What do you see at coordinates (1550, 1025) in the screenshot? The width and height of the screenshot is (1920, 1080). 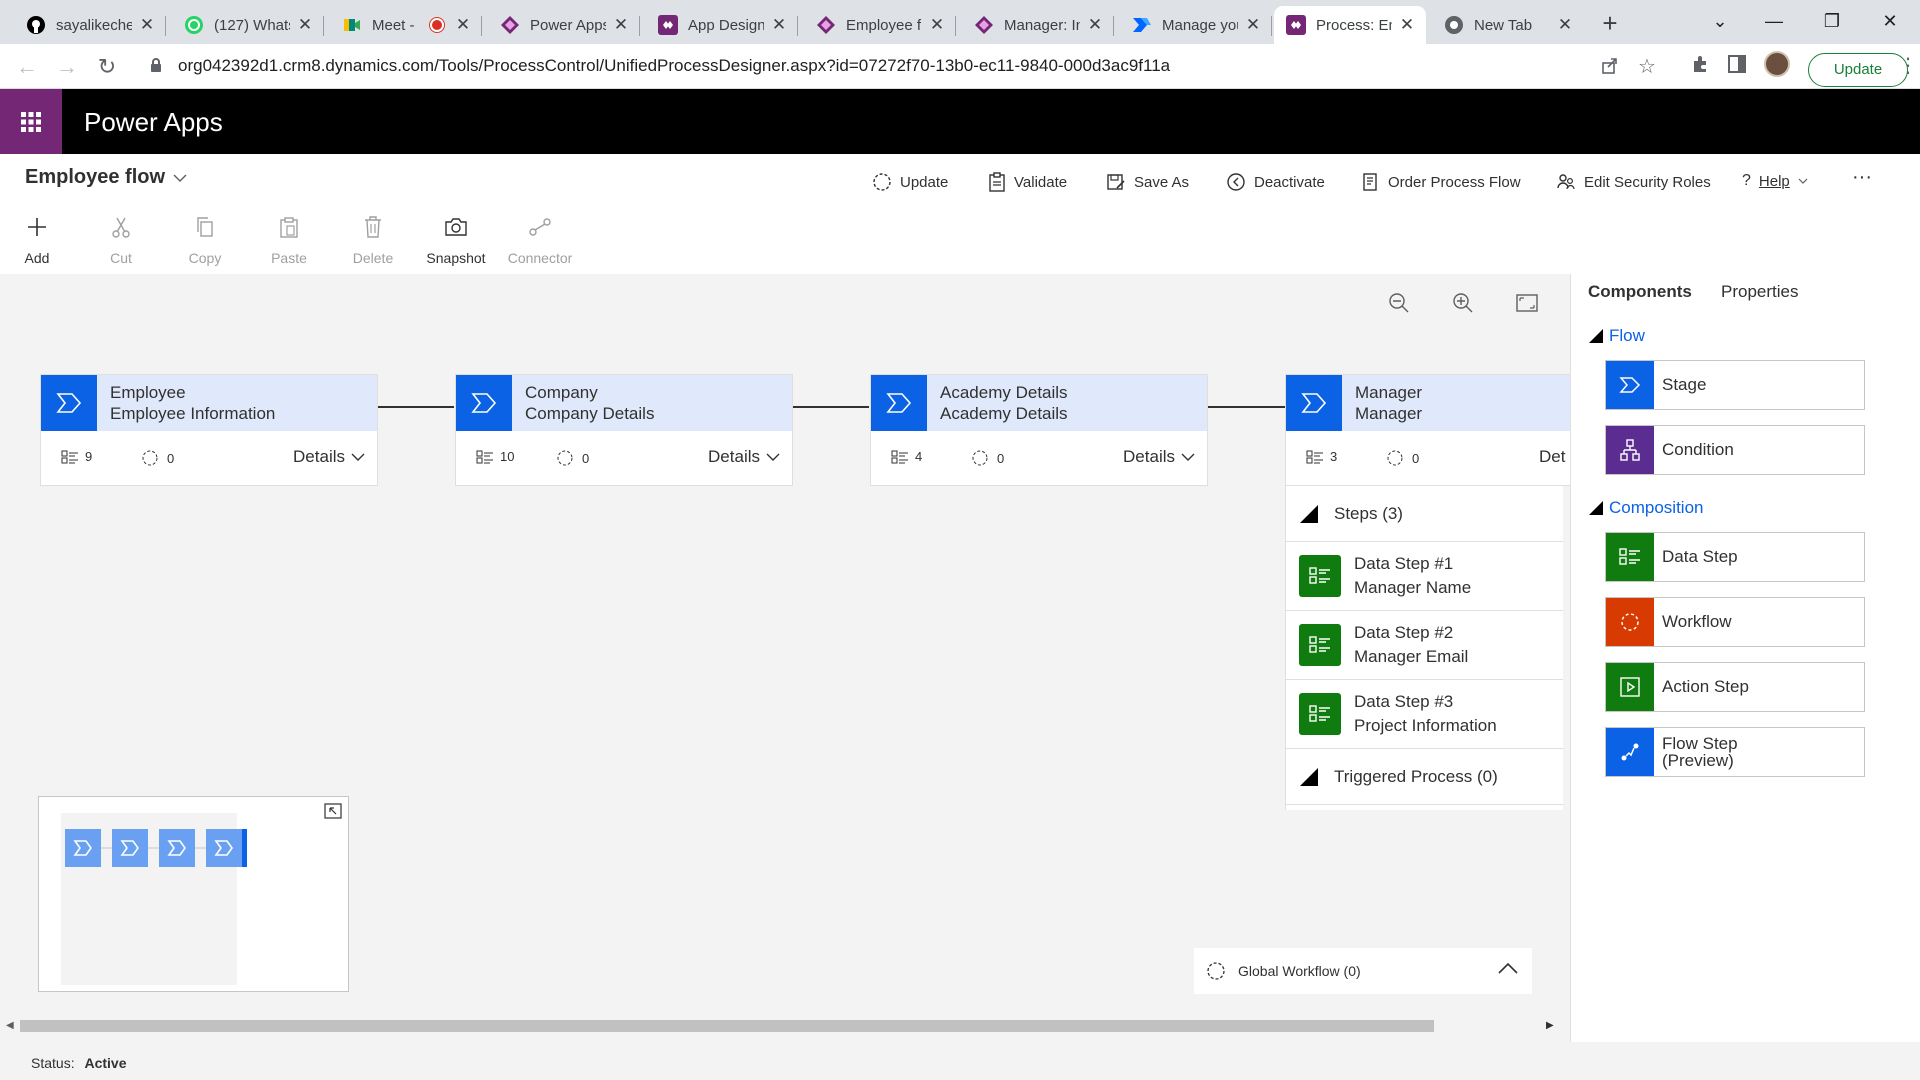 I see `scroll-right-icon: ▶` at bounding box center [1550, 1025].